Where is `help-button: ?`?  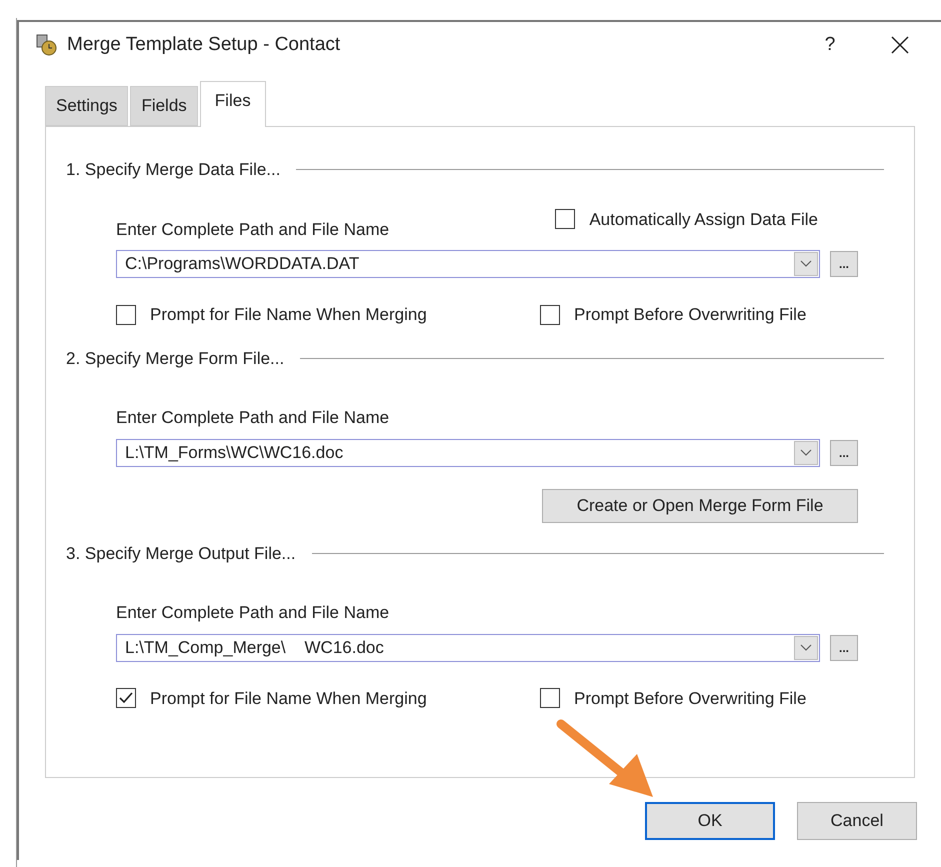
help-button: ? is located at coordinates (830, 45).